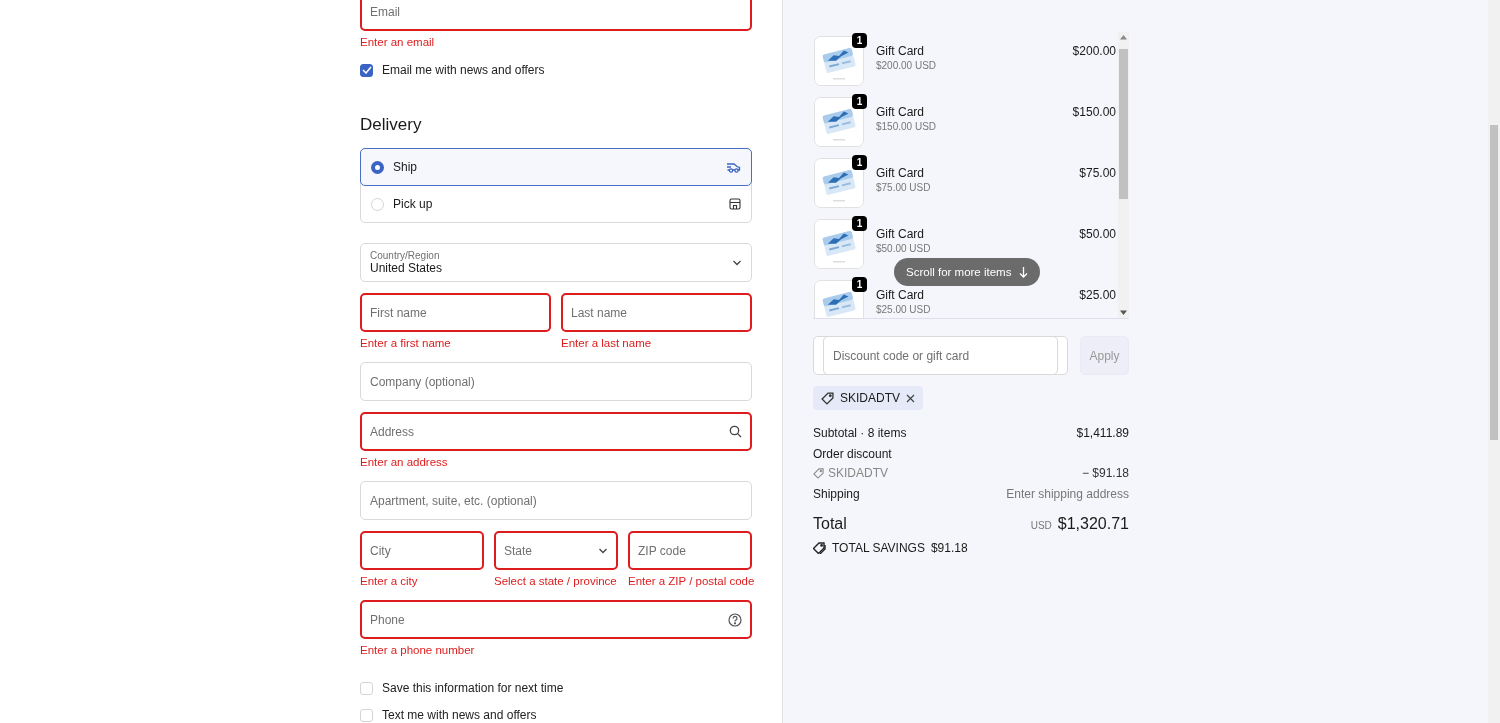 The height and width of the screenshot is (723, 1500). Describe the element at coordinates (904, 309) in the screenshot. I see `item-price-detail: $25.00 USD` at that location.